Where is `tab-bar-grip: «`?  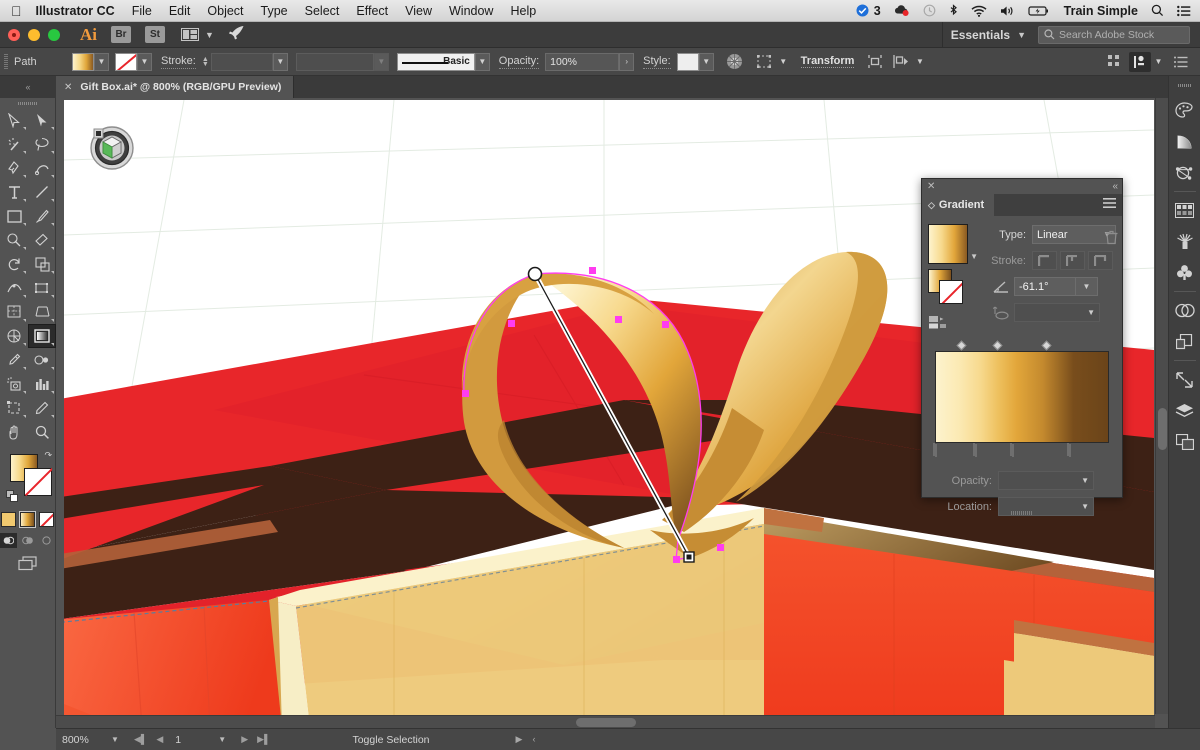
tab-bar-grip: « is located at coordinates (28, 87).